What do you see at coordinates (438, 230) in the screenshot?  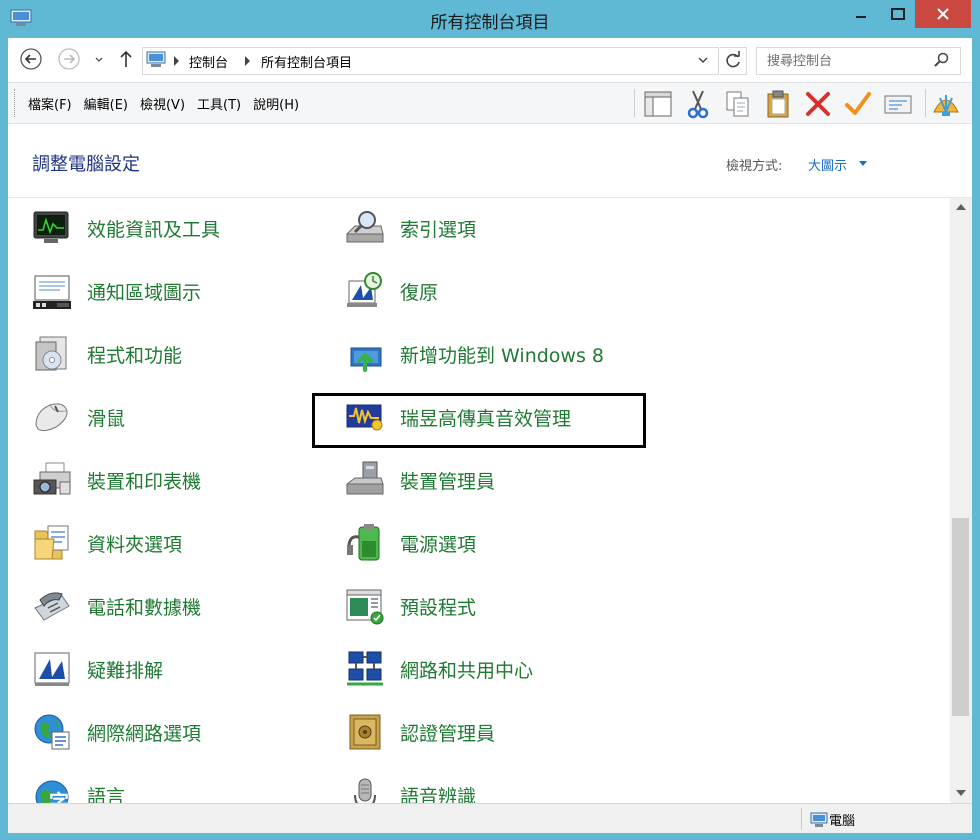 I see `item-label: 索引選項` at bounding box center [438, 230].